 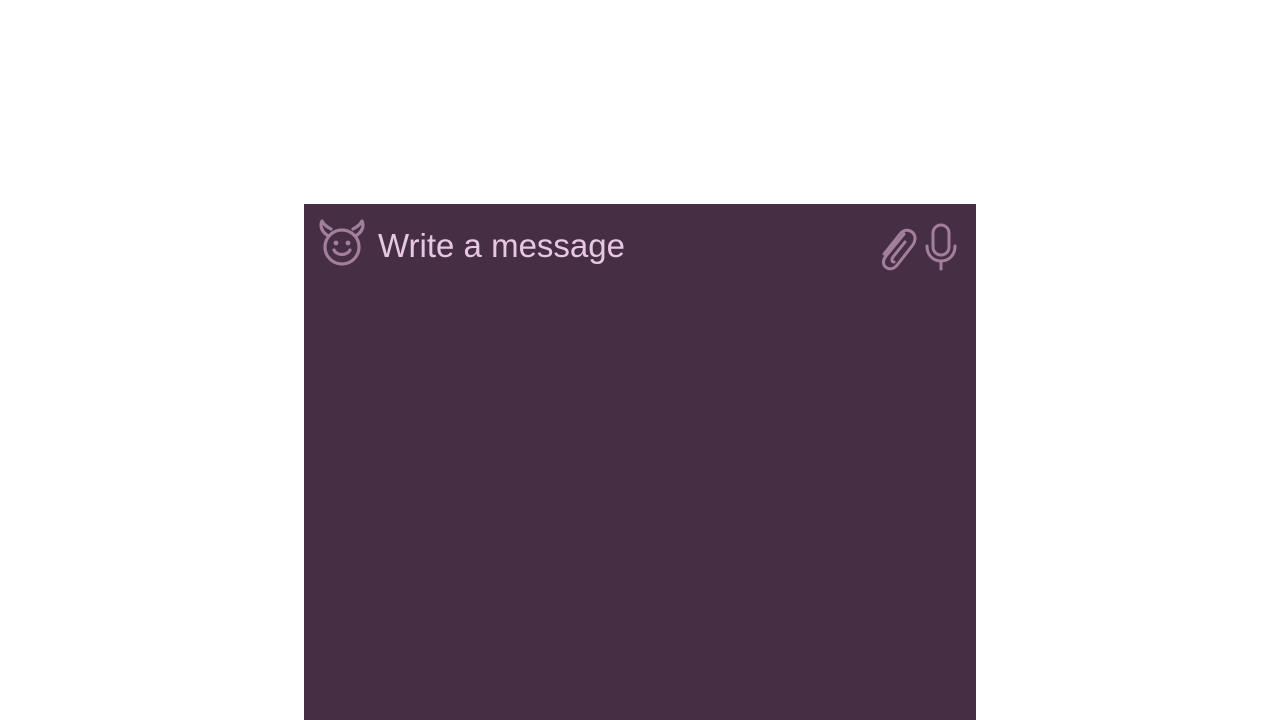 I want to click on emoji-button, so click(x=342, y=243).